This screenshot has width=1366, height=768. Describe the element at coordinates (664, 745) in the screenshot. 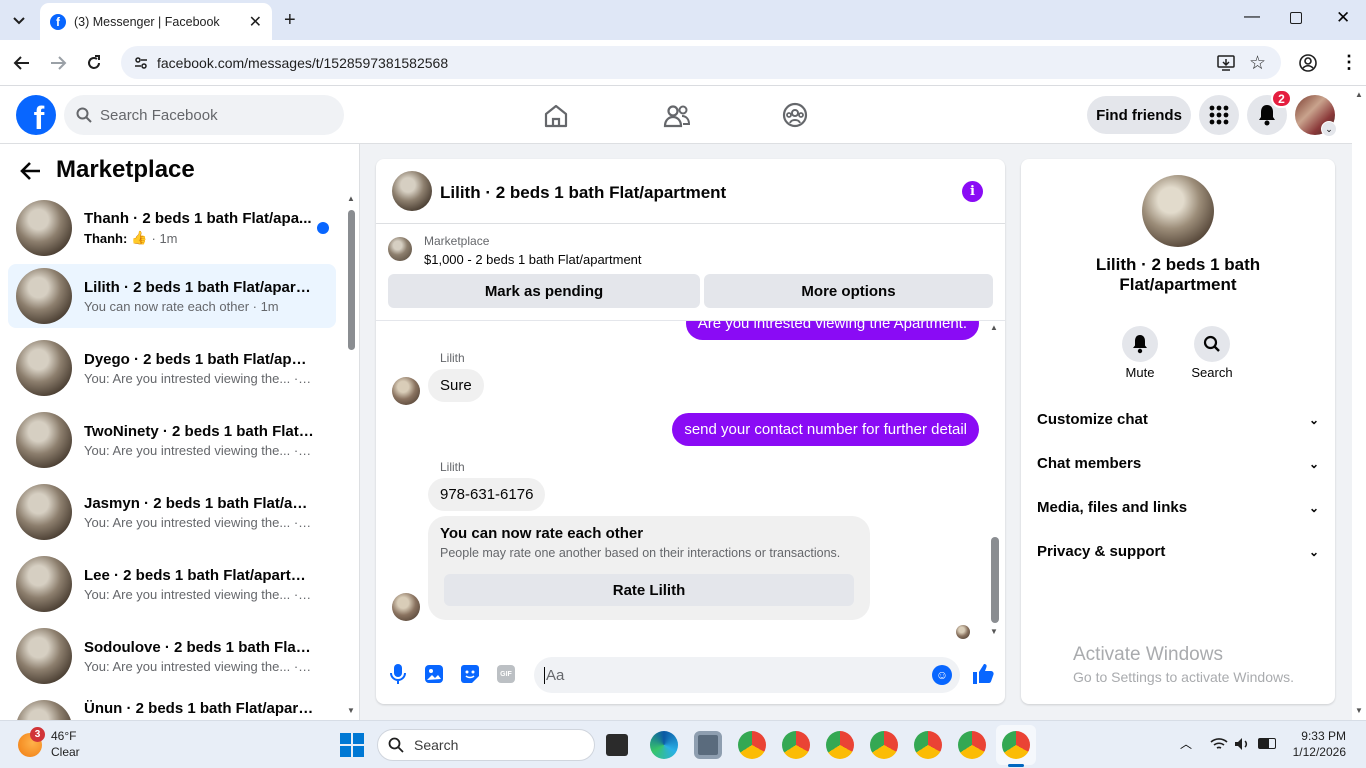

I see `edge-icon` at that location.